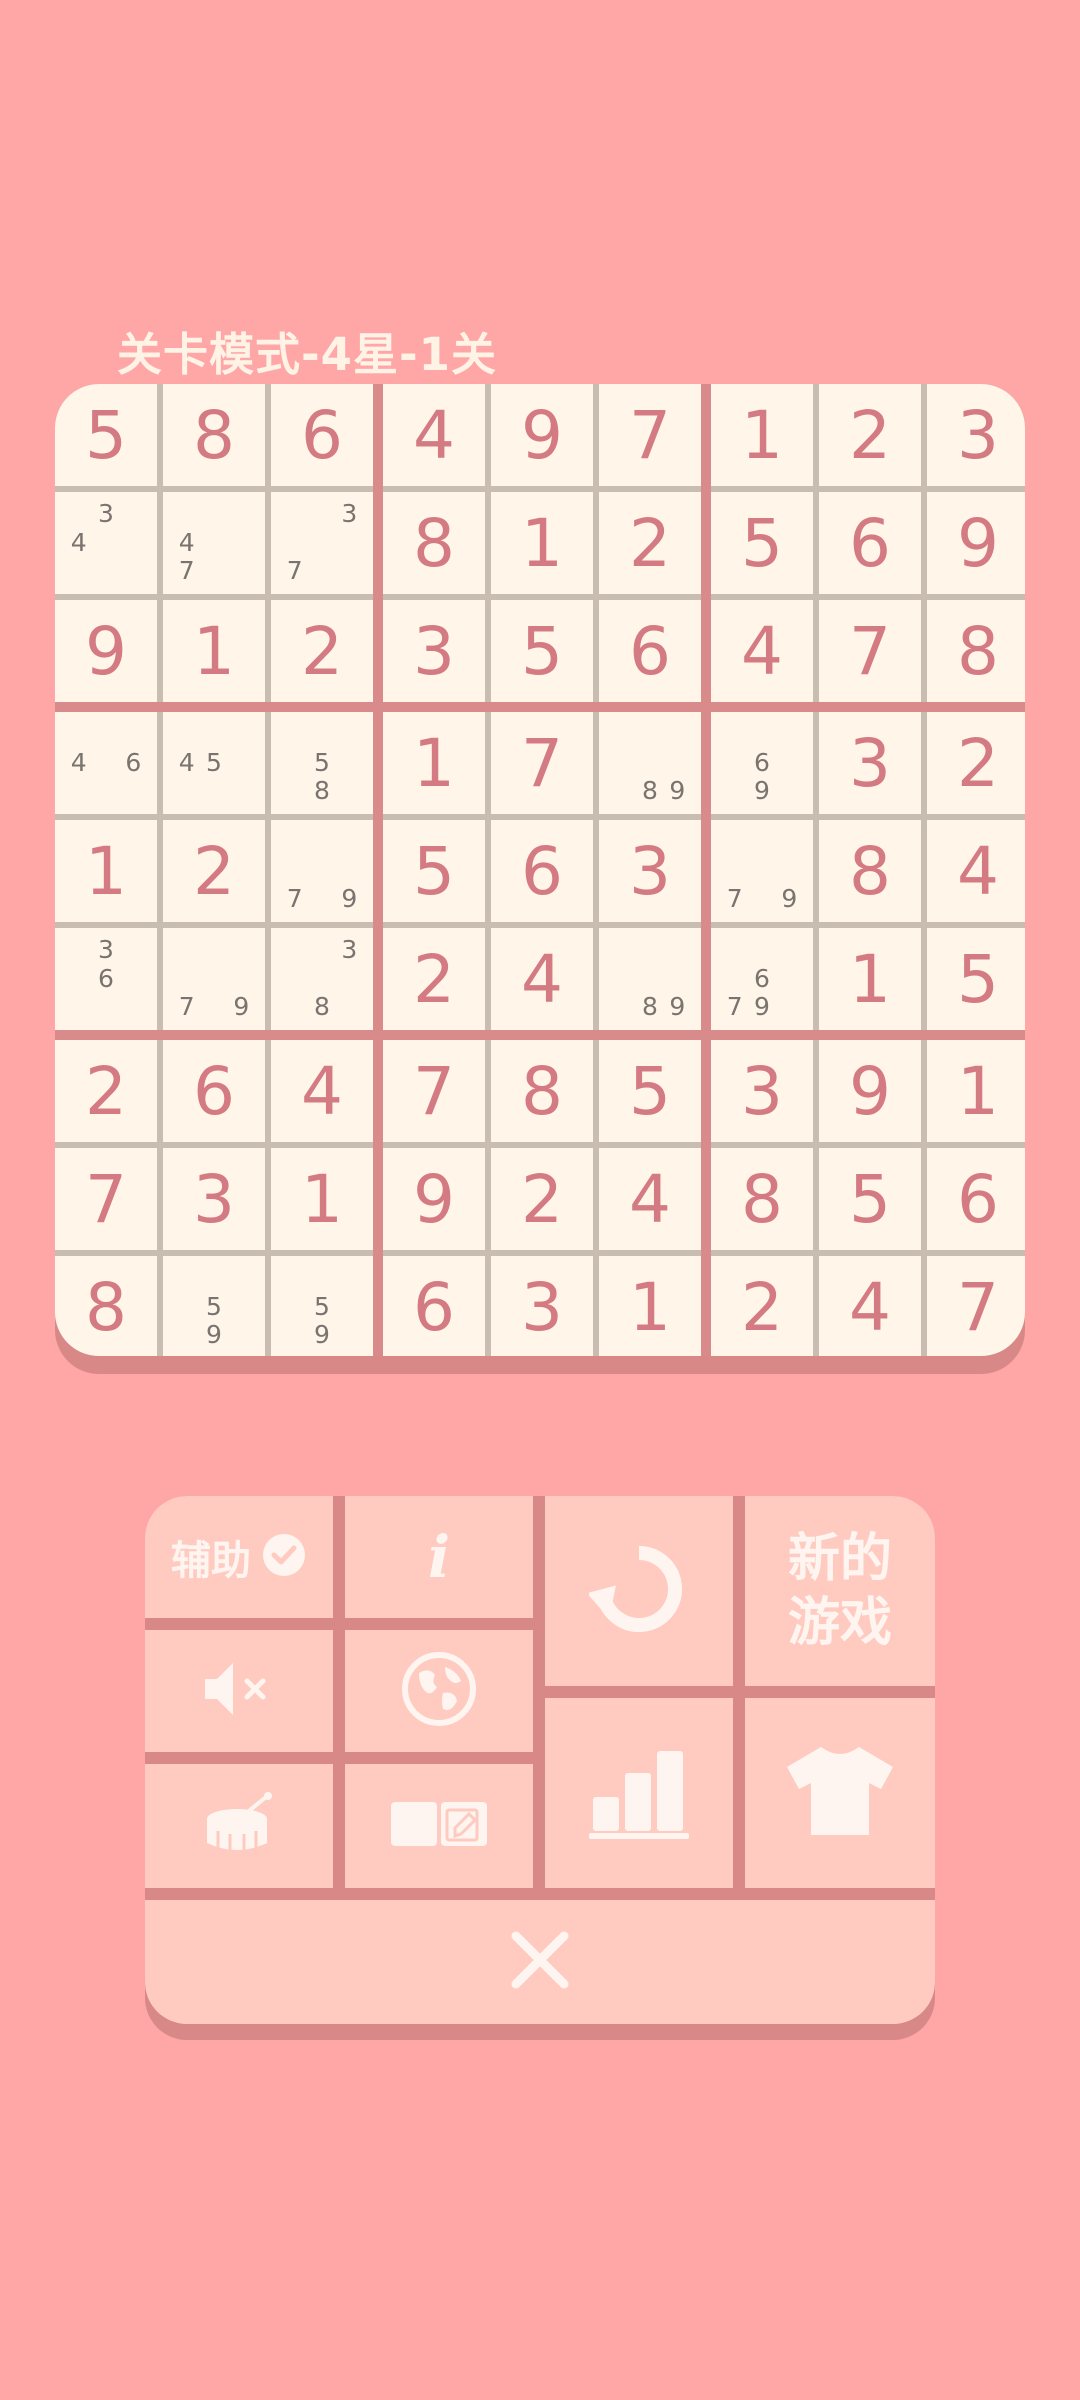 The width and height of the screenshot is (1080, 2400). What do you see at coordinates (322, 979) in the screenshot?
I see `board-cell: 38` at bounding box center [322, 979].